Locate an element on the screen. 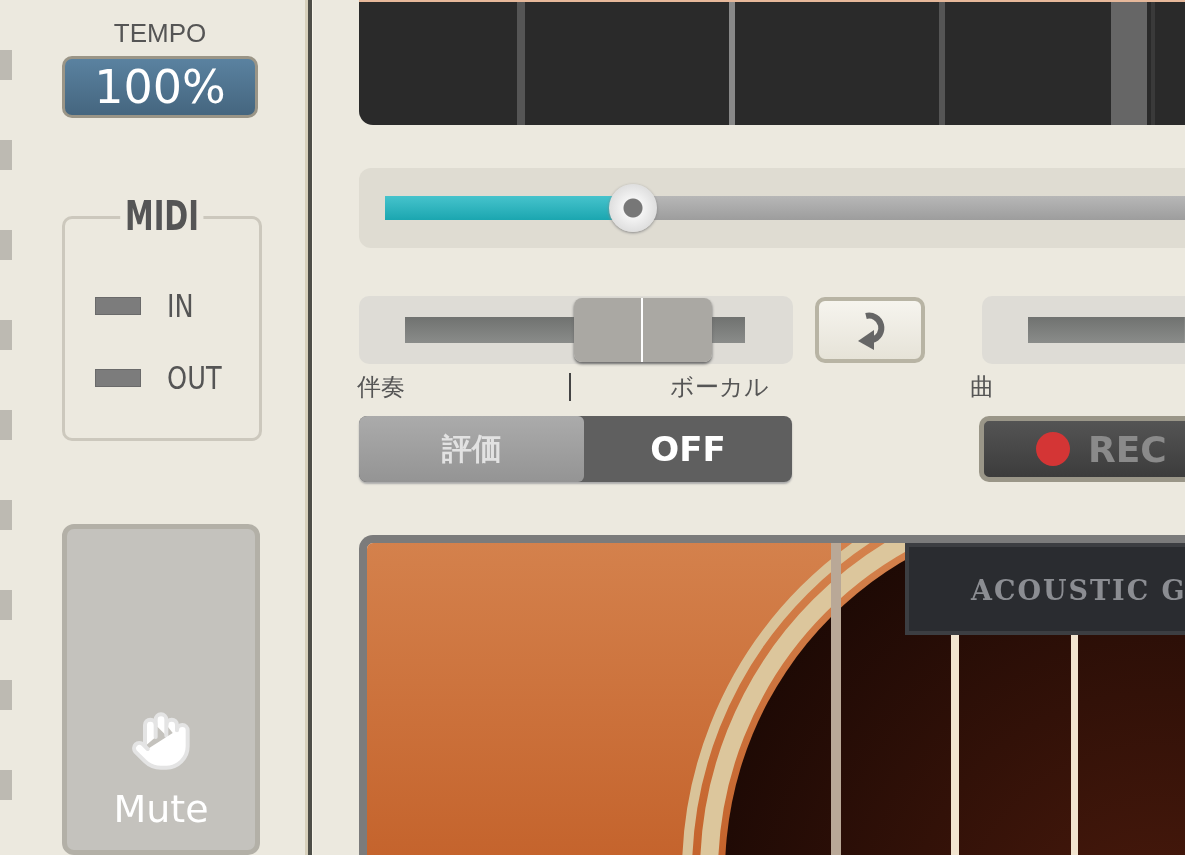  rating-label: 評価 is located at coordinates (471, 448).